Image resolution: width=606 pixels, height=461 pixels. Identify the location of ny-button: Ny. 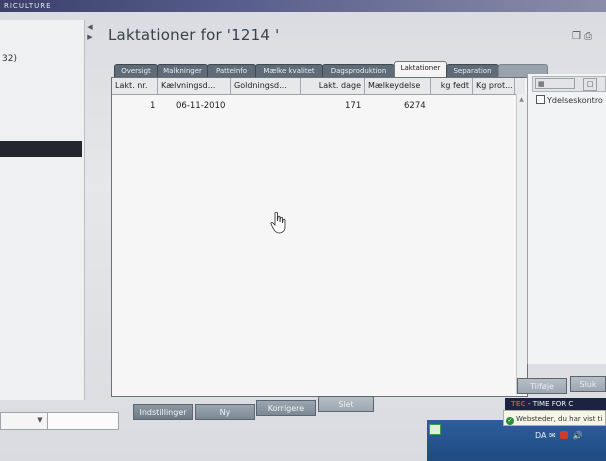
(225, 412).